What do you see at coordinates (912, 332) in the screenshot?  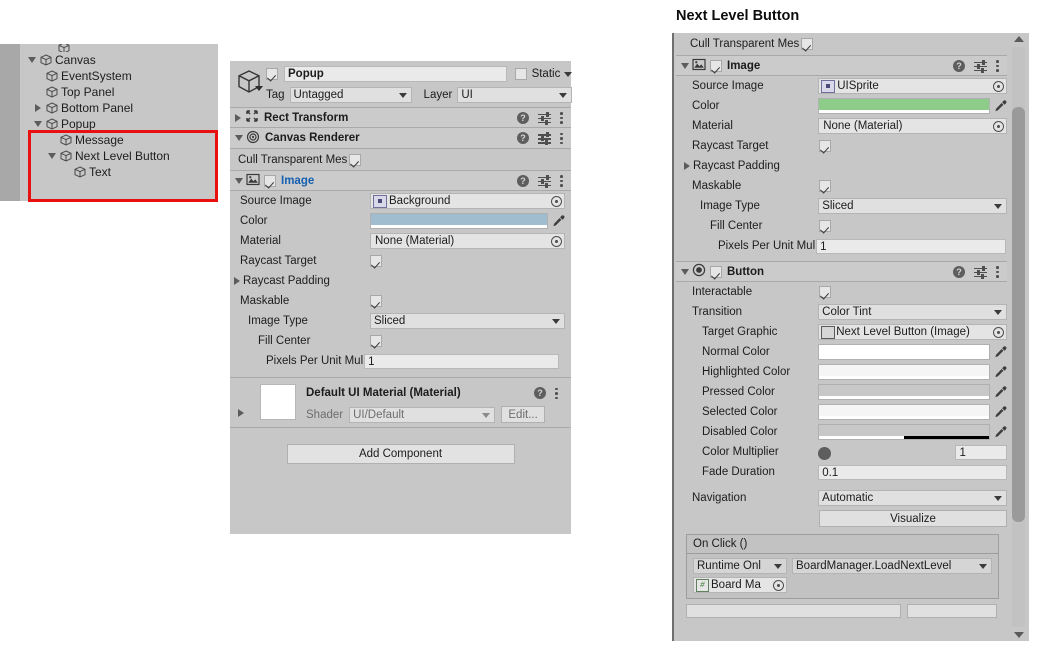 I see `target-graphic-field: Next Level Button (Image)` at bounding box center [912, 332].